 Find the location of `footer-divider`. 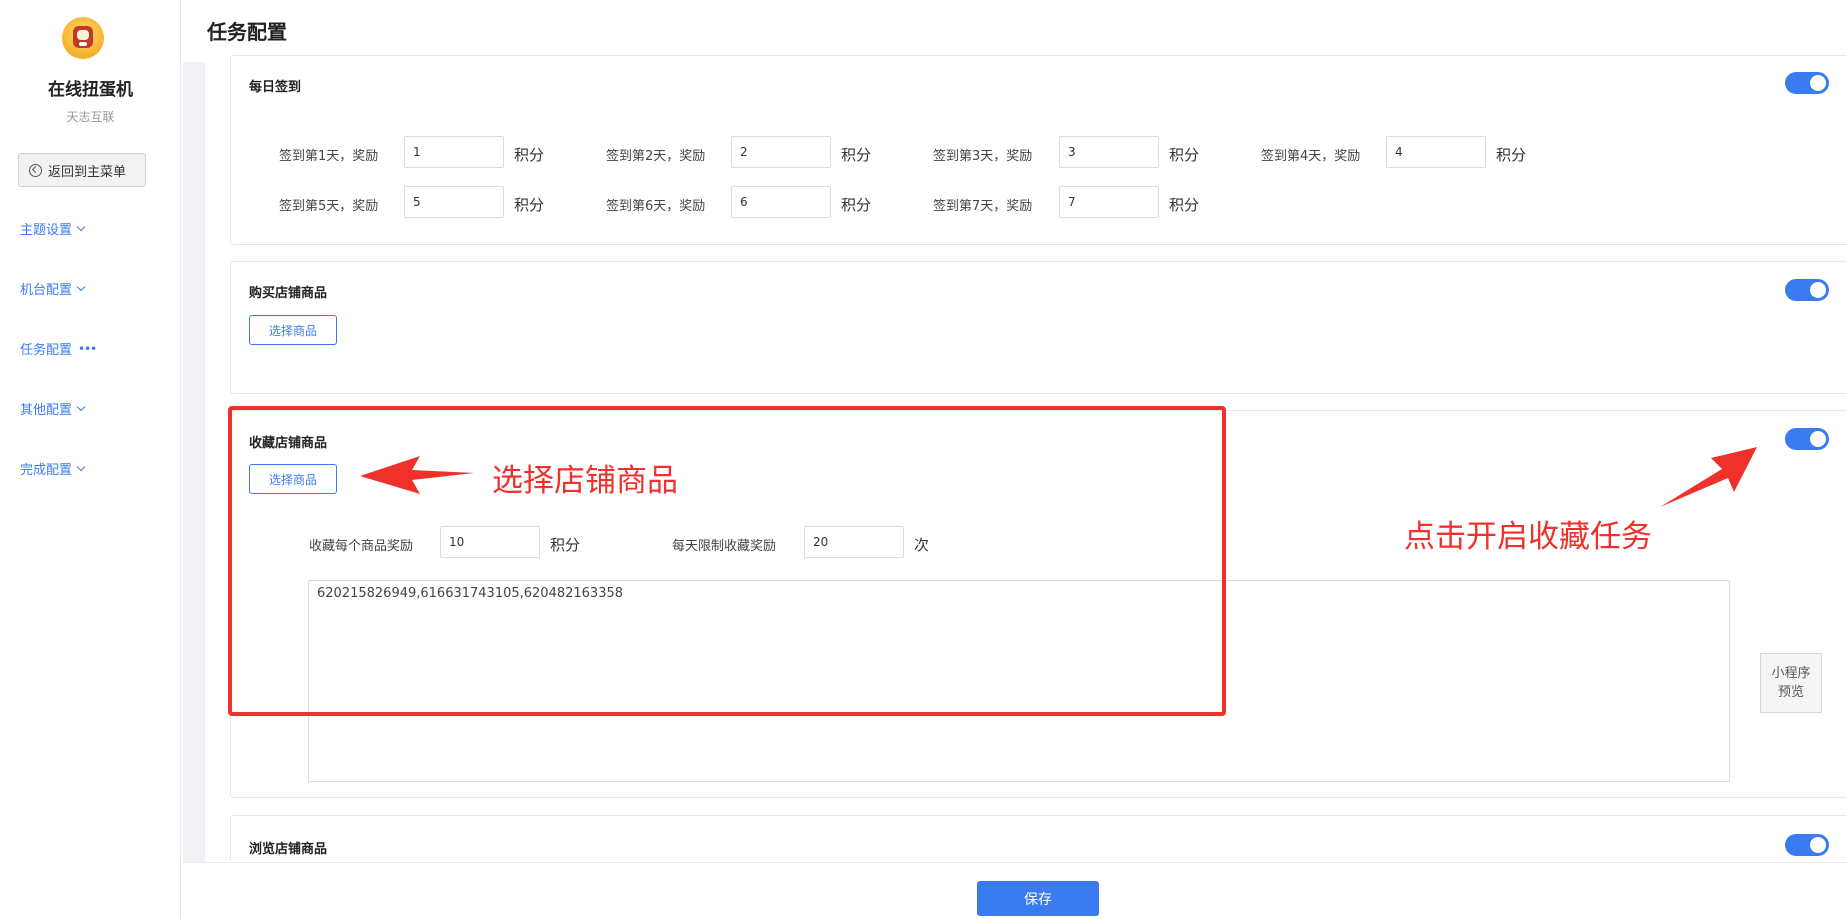

footer-divider is located at coordinates (1014, 862).